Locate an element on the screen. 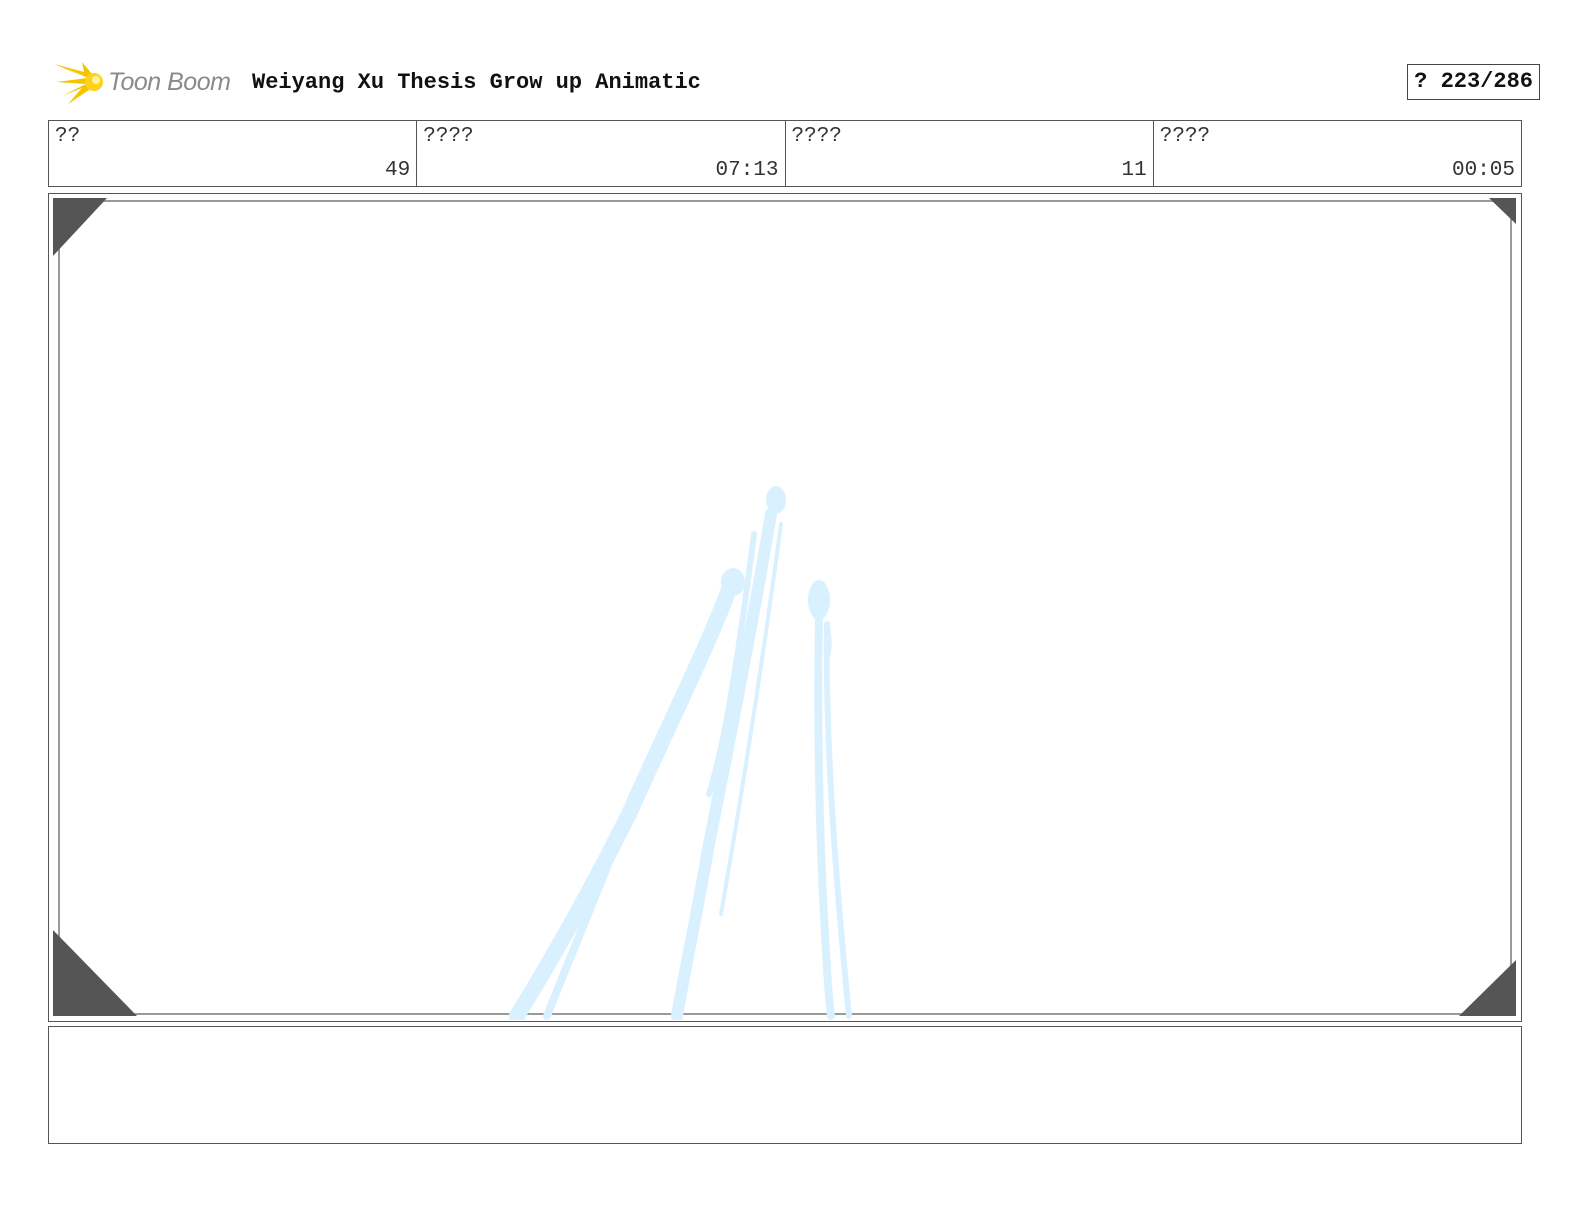  action-notes-box is located at coordinates (785, 1085).